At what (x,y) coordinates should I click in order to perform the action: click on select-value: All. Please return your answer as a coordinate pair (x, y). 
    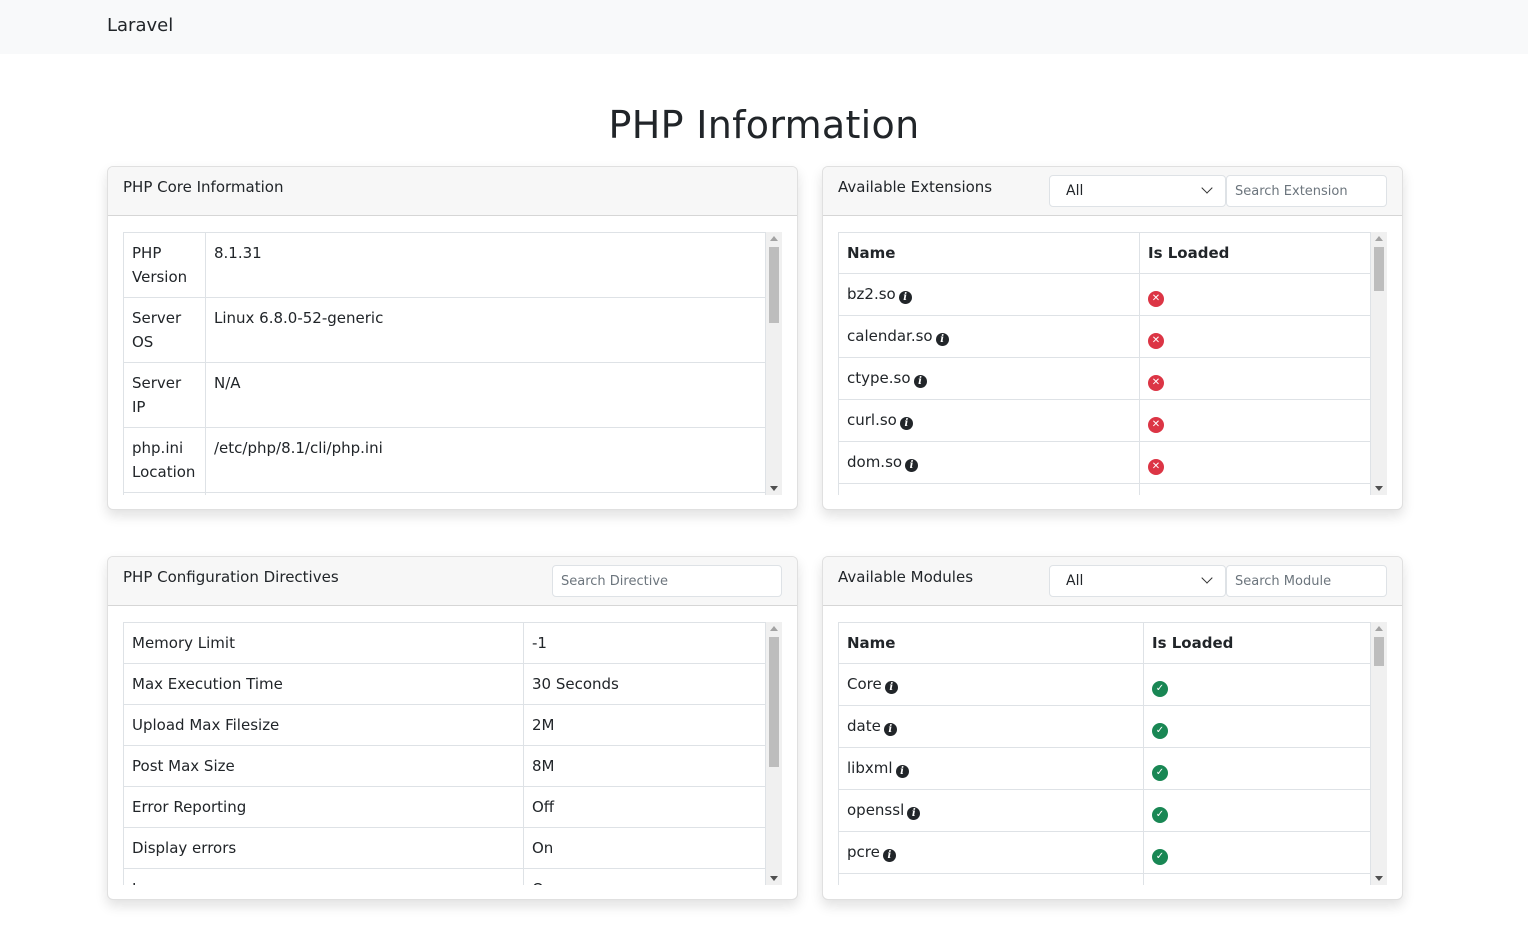
    Looking at the image, I should click on (1075, 581).